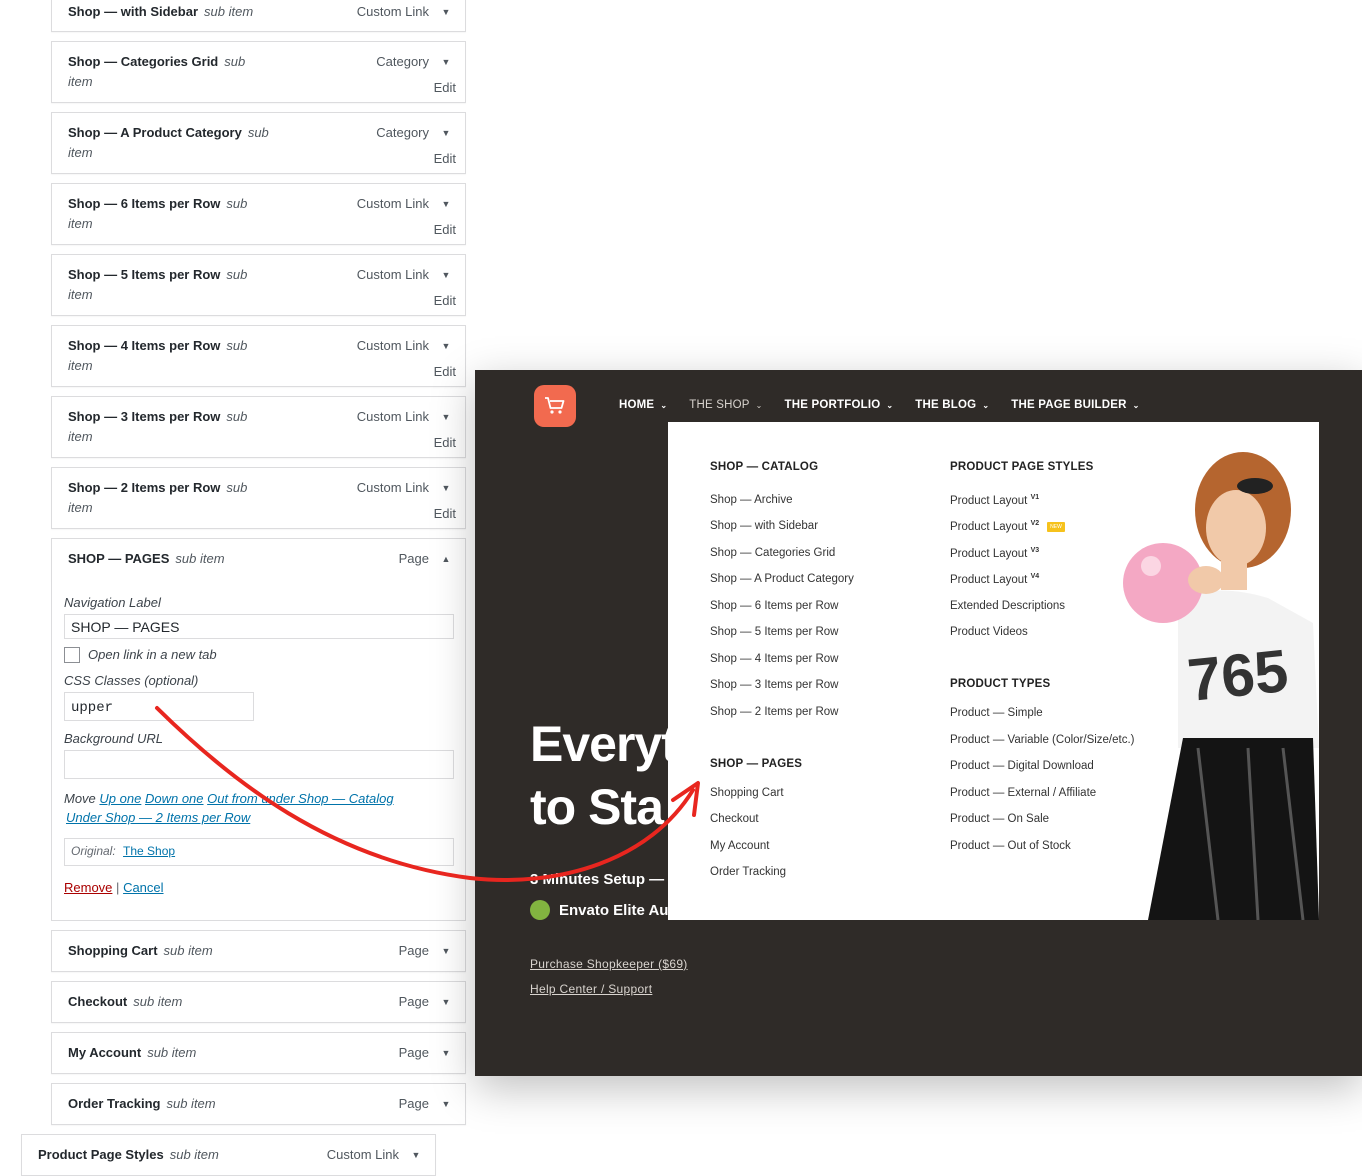 The height and width of the screenshot is (1176, 1362). What do you see at coordinates (425, 794) in the screenshot?
I see `arrow-curve` at bounding box center [425, 794].